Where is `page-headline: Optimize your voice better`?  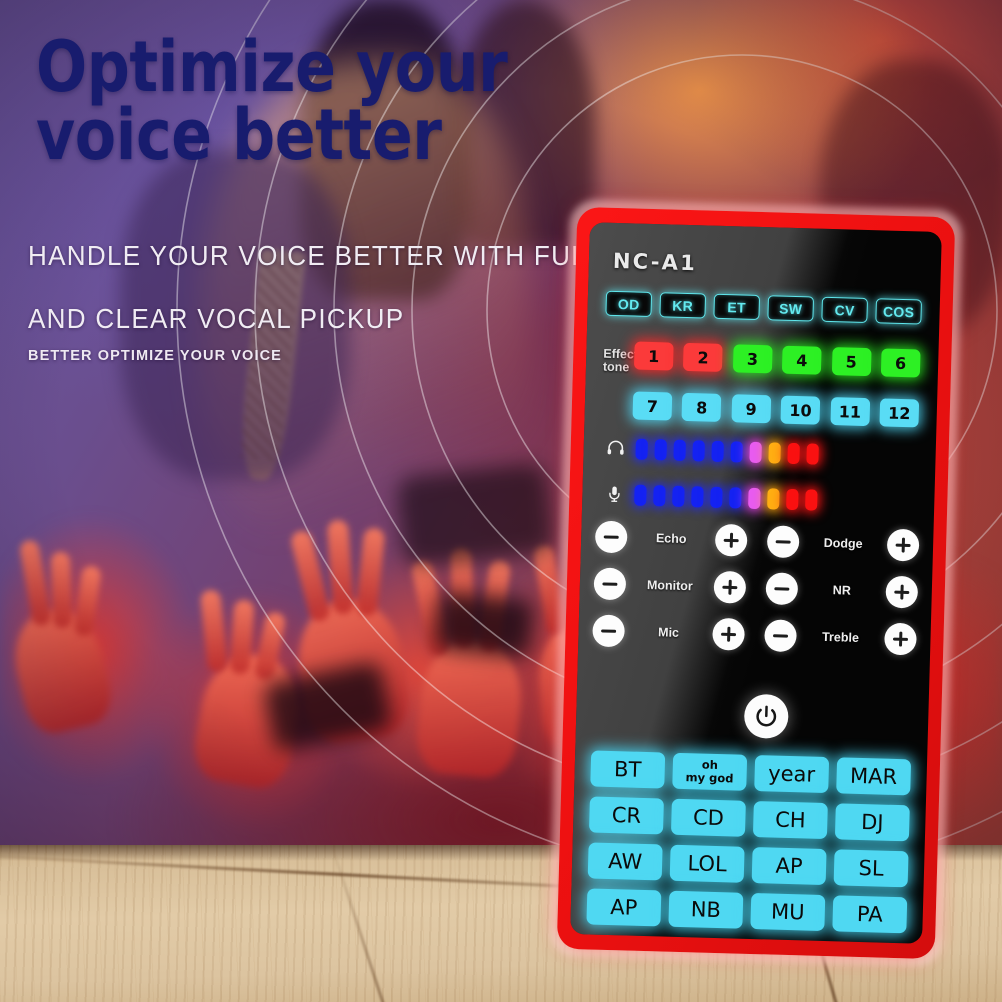
page-headline: Optimize your voice better is located at coordinates (272, 101).